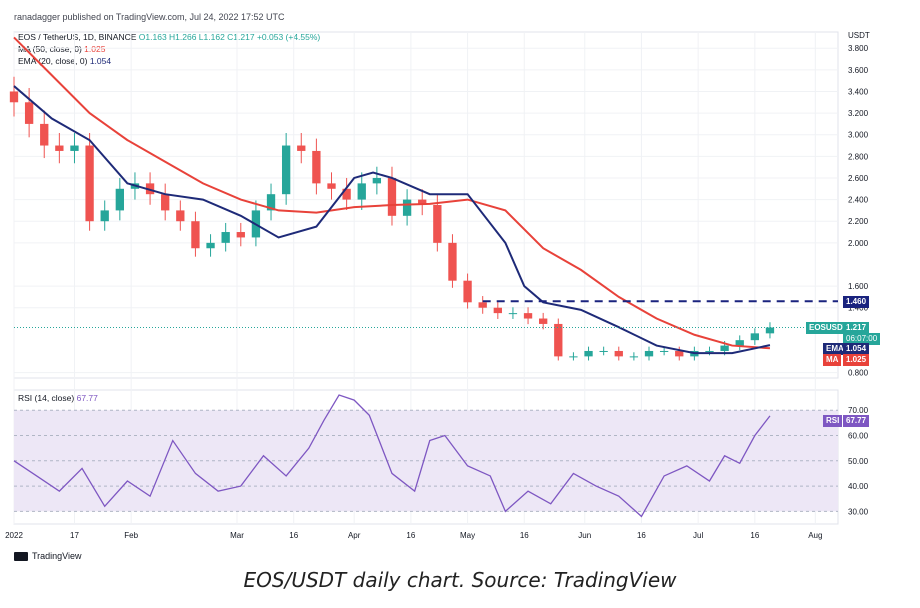  I want to click on price-y-tick-label: 2.800, so click(858, 156).